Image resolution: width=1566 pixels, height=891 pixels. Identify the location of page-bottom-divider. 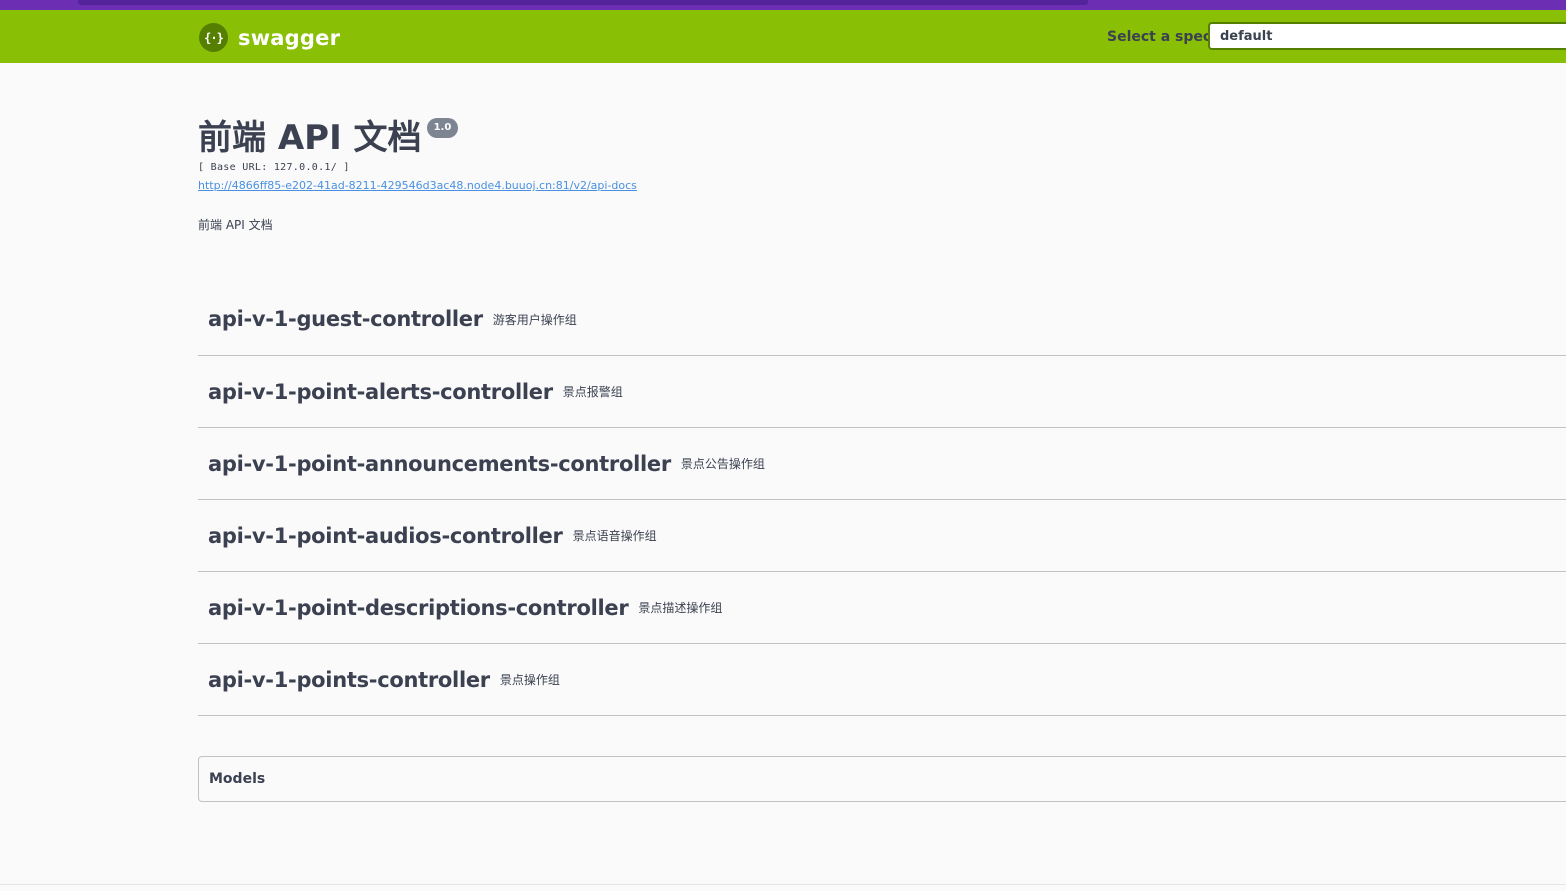
(783, 884).